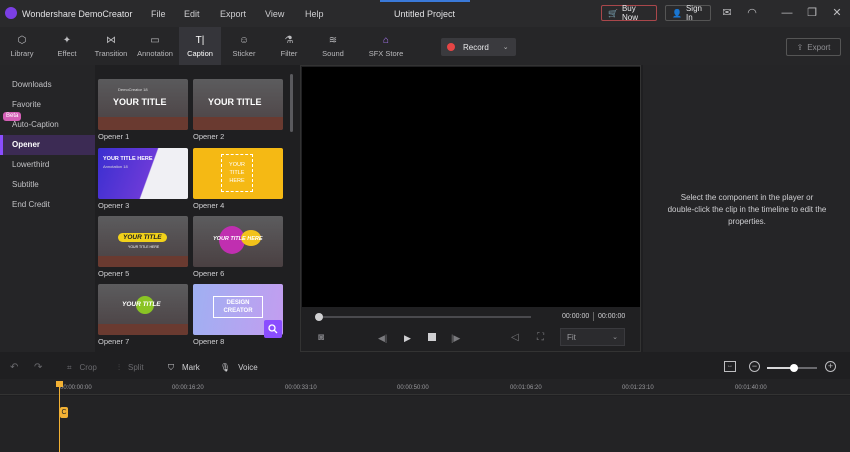 Image resolution: width=850 pixels, height=452 pixels. What do you see at coordinates (425, 368) in the screenshot?
I see `timeline-toolbar: ↶ ↷ ⌗ Crop ⫶ Split ⛉ Mark 🎙 Voice ↔ − +` at bounding box center [425, 368].